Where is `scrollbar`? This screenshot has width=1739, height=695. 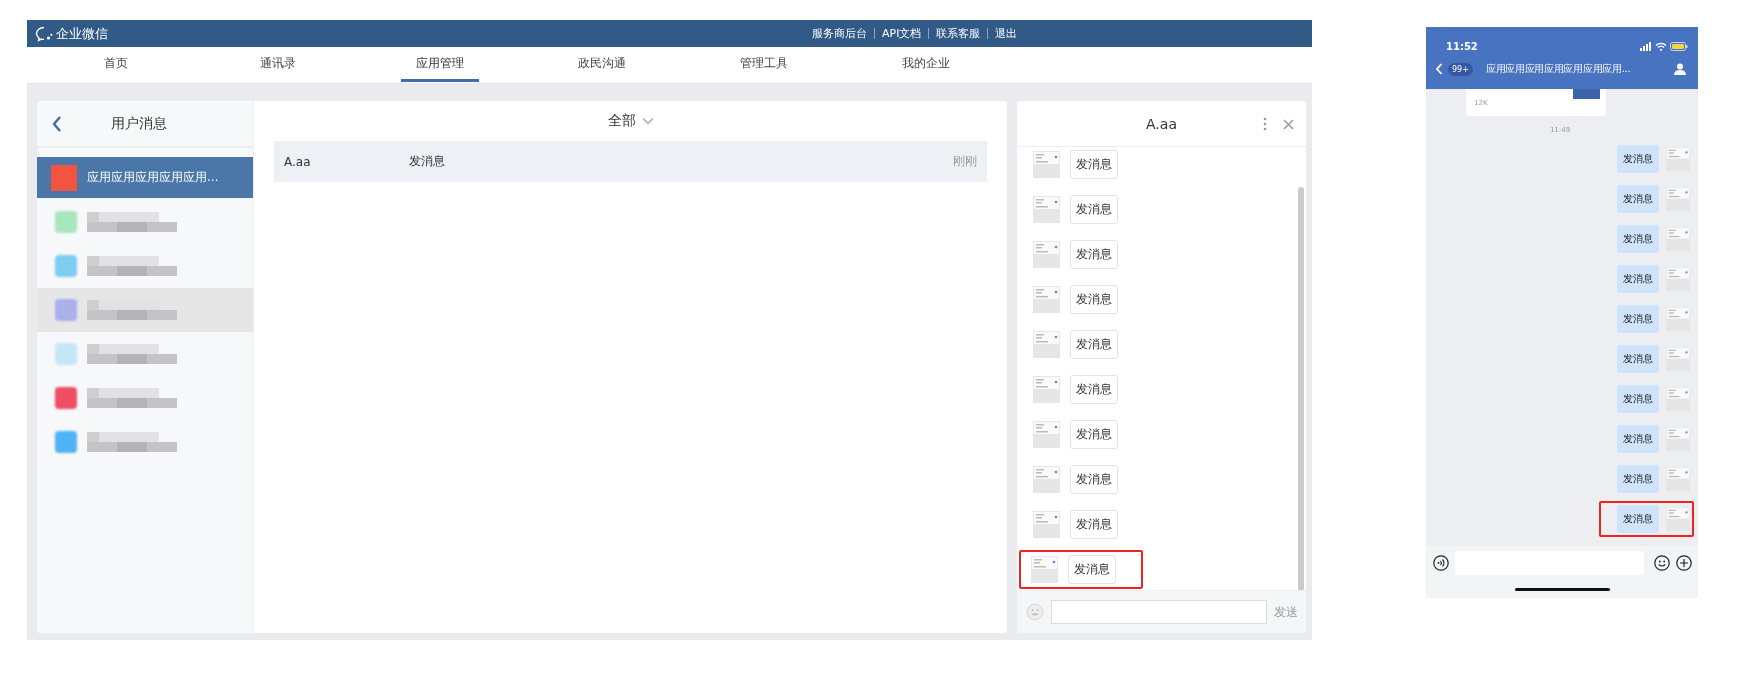 scrollbar is located at coordinates (1301, 388).